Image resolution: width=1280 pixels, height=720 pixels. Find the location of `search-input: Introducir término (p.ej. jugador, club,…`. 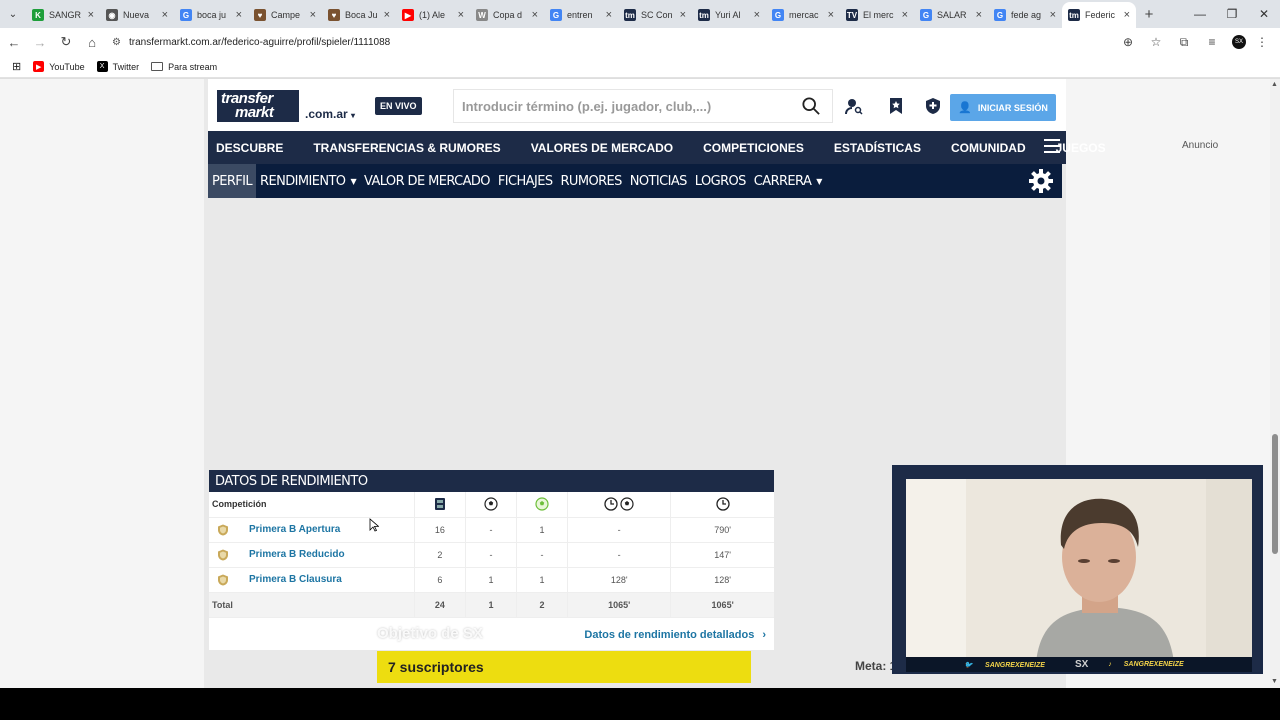

search-input: Introducir término (p.ej. jugador, club,… is located at coordinates (643, 106).